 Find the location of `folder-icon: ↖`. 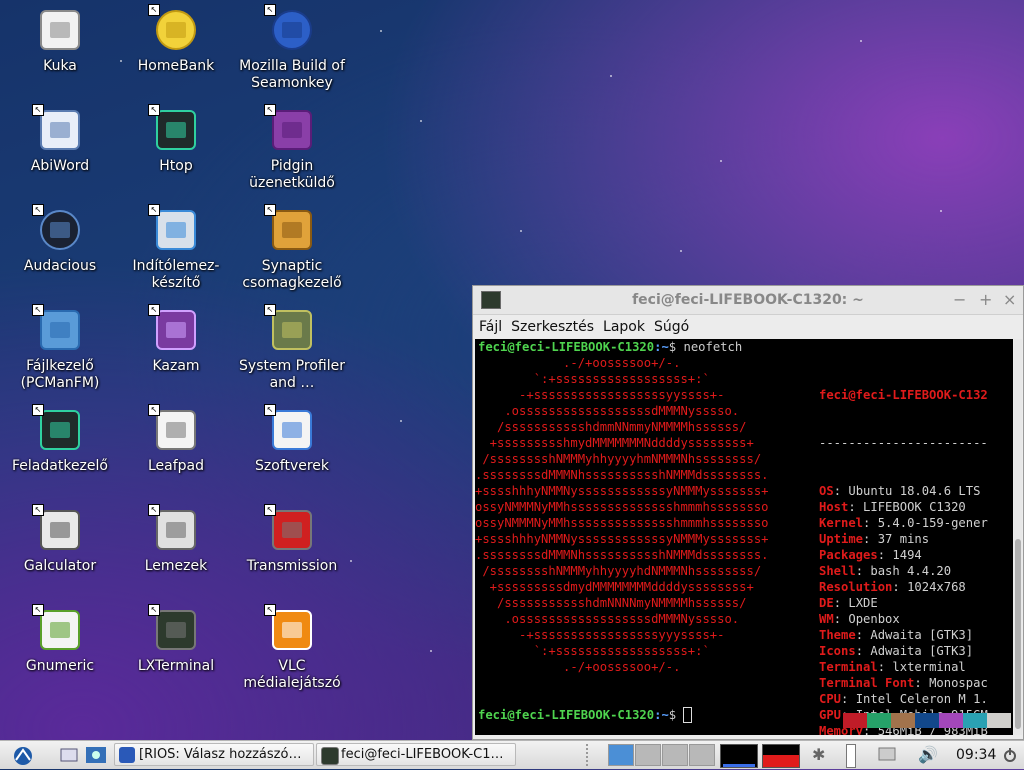

folder-icon: ↖ is located at coordinates (57, 328).